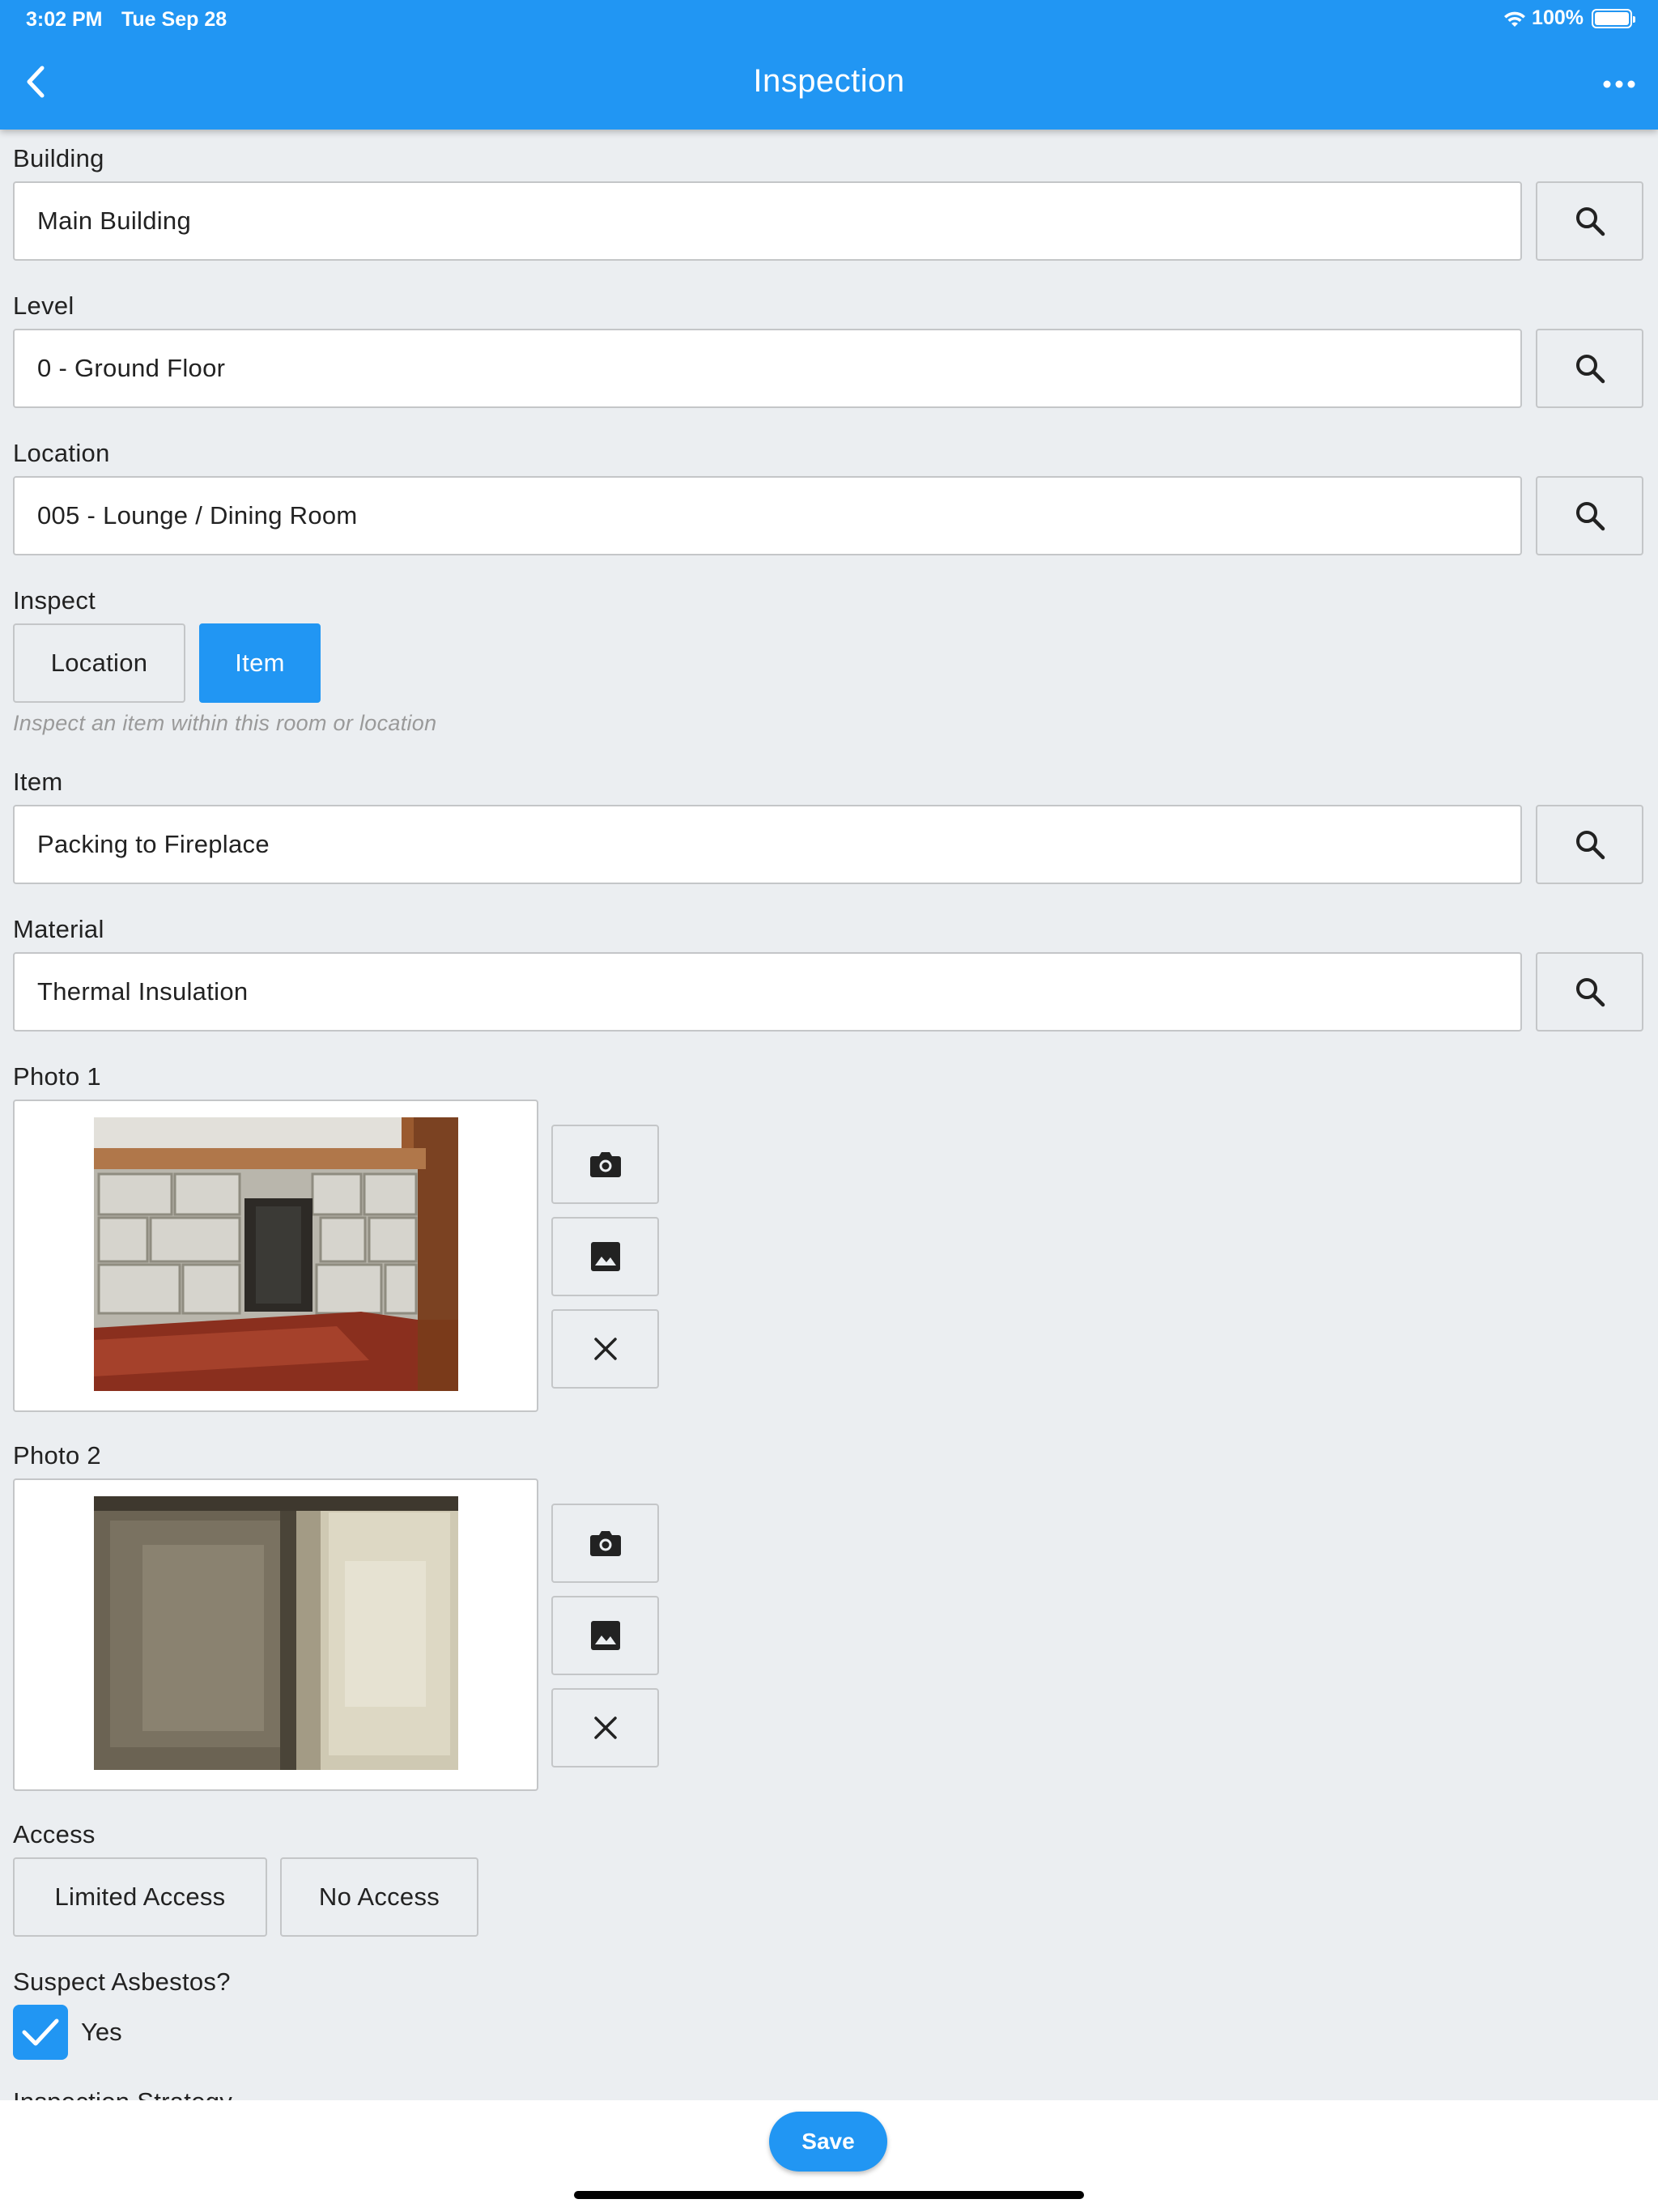 The image size is (1658, 2212). I want to click on photo-1-label: Photo 1, so click(57, 1077).